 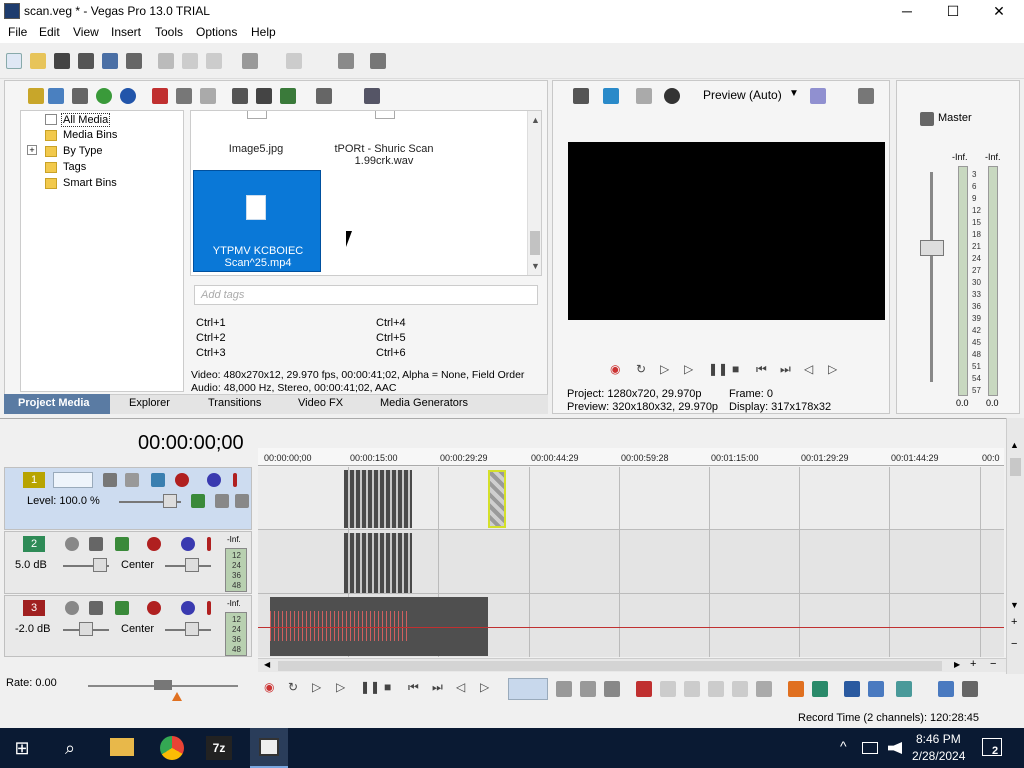 I want to click on track-output-icon, so click(x=122, y=544).